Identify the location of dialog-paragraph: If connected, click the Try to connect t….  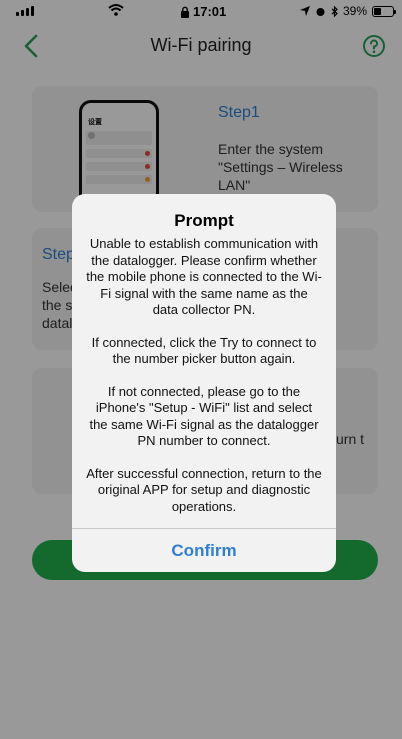
(204, 350).